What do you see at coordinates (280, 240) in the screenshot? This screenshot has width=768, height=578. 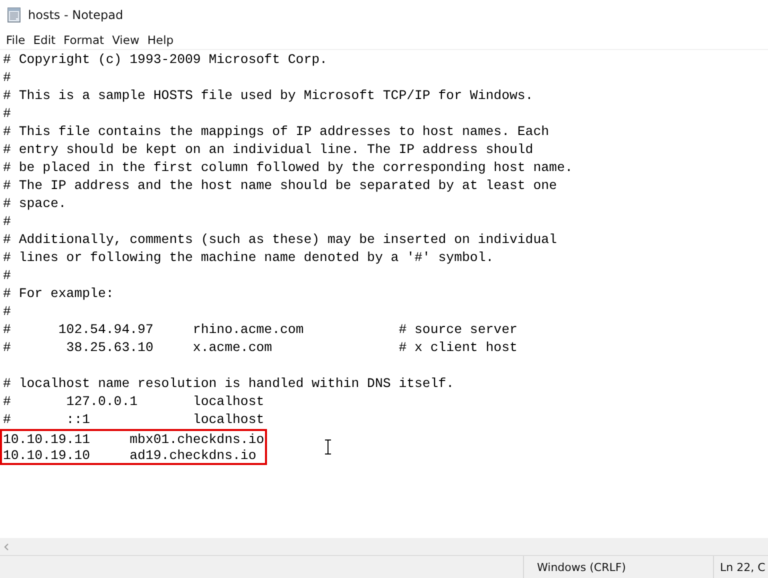 I see `text-line: # Additionally, comments (such as these) may be inserted on individual` at bounding box center [280, 240].